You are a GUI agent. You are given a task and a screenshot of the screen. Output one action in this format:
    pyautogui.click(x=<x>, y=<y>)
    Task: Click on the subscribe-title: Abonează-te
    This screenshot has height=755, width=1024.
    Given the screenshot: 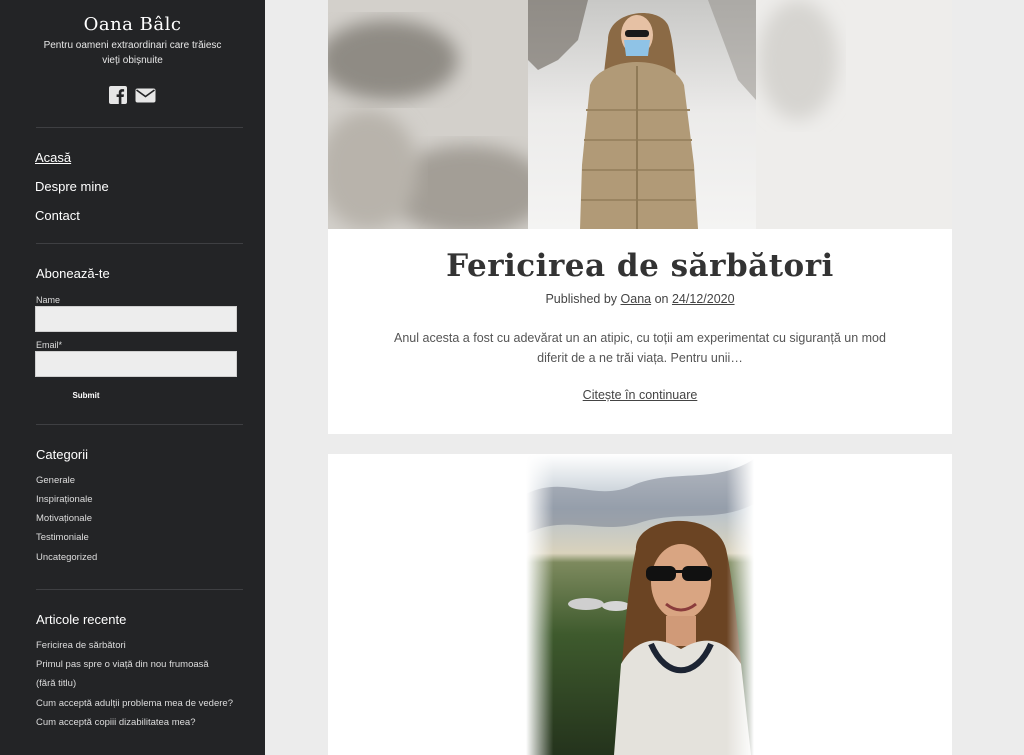 What is the action you would take?
    pyautogui.click(x=73, y=273)
    